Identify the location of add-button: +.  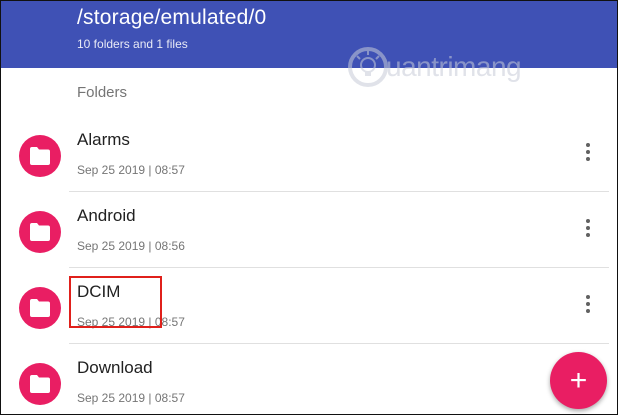
(578, 380).